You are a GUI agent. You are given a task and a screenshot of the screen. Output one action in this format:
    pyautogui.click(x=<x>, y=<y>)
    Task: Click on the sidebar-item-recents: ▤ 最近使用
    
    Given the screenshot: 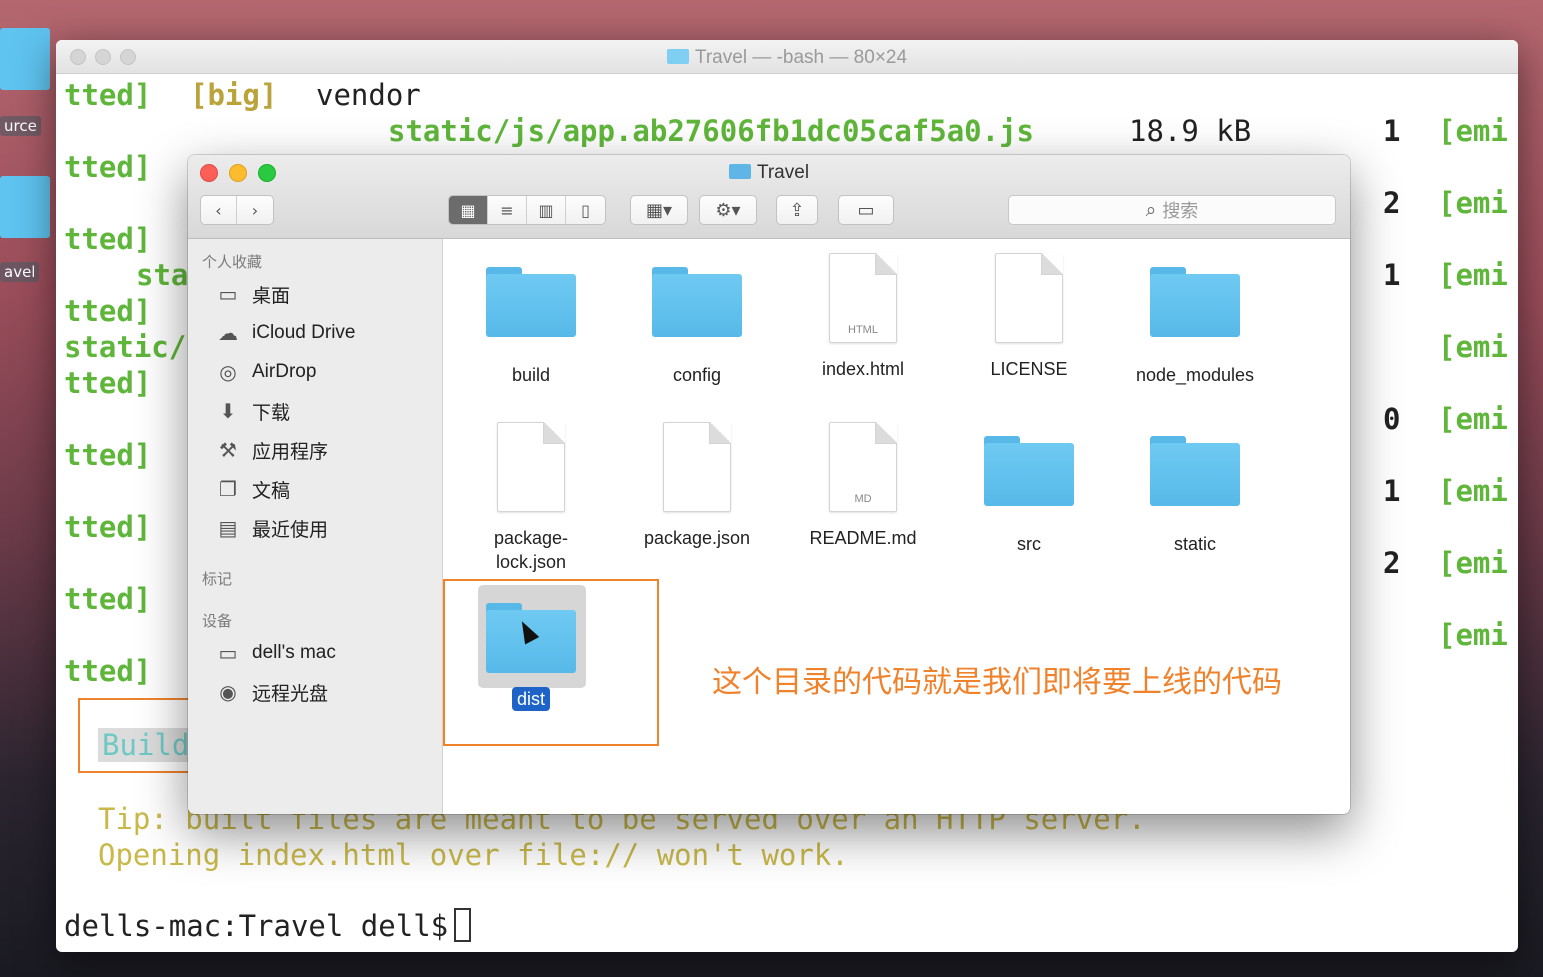 What is the action you would take?
    pyautogui.click(x=271, y=528)
    